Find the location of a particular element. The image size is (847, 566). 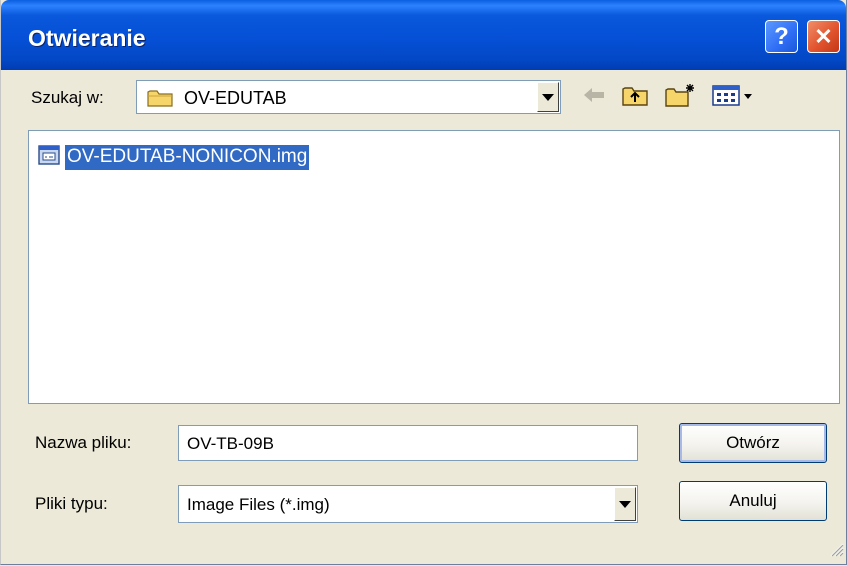

file-type-dropdown: Image Files (*.img) is located at coordinates (408, 504).